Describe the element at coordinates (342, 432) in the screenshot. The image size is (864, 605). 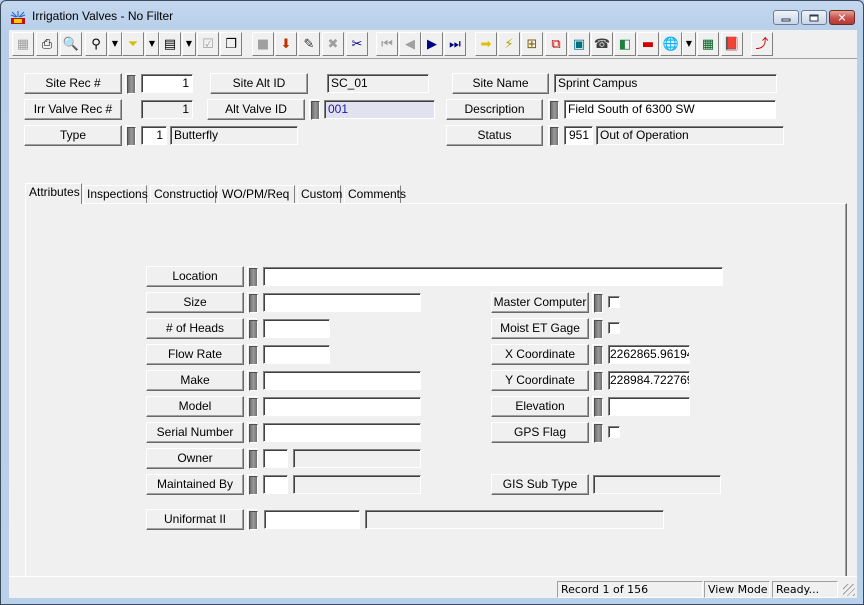
I see `serial-number-field` at that location.